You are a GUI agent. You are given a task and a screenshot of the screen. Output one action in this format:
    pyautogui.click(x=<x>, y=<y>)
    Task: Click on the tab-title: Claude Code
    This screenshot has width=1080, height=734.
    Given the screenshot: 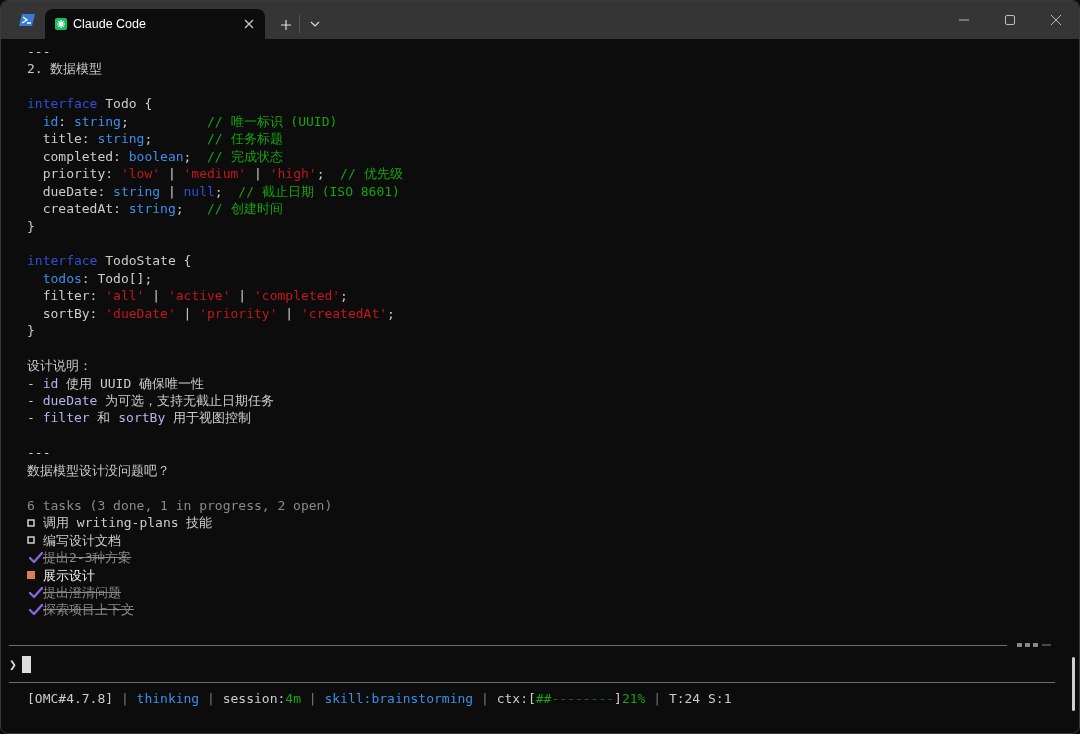 What is the action you would take?
    pyautogui.click(x=109, y=24)
    